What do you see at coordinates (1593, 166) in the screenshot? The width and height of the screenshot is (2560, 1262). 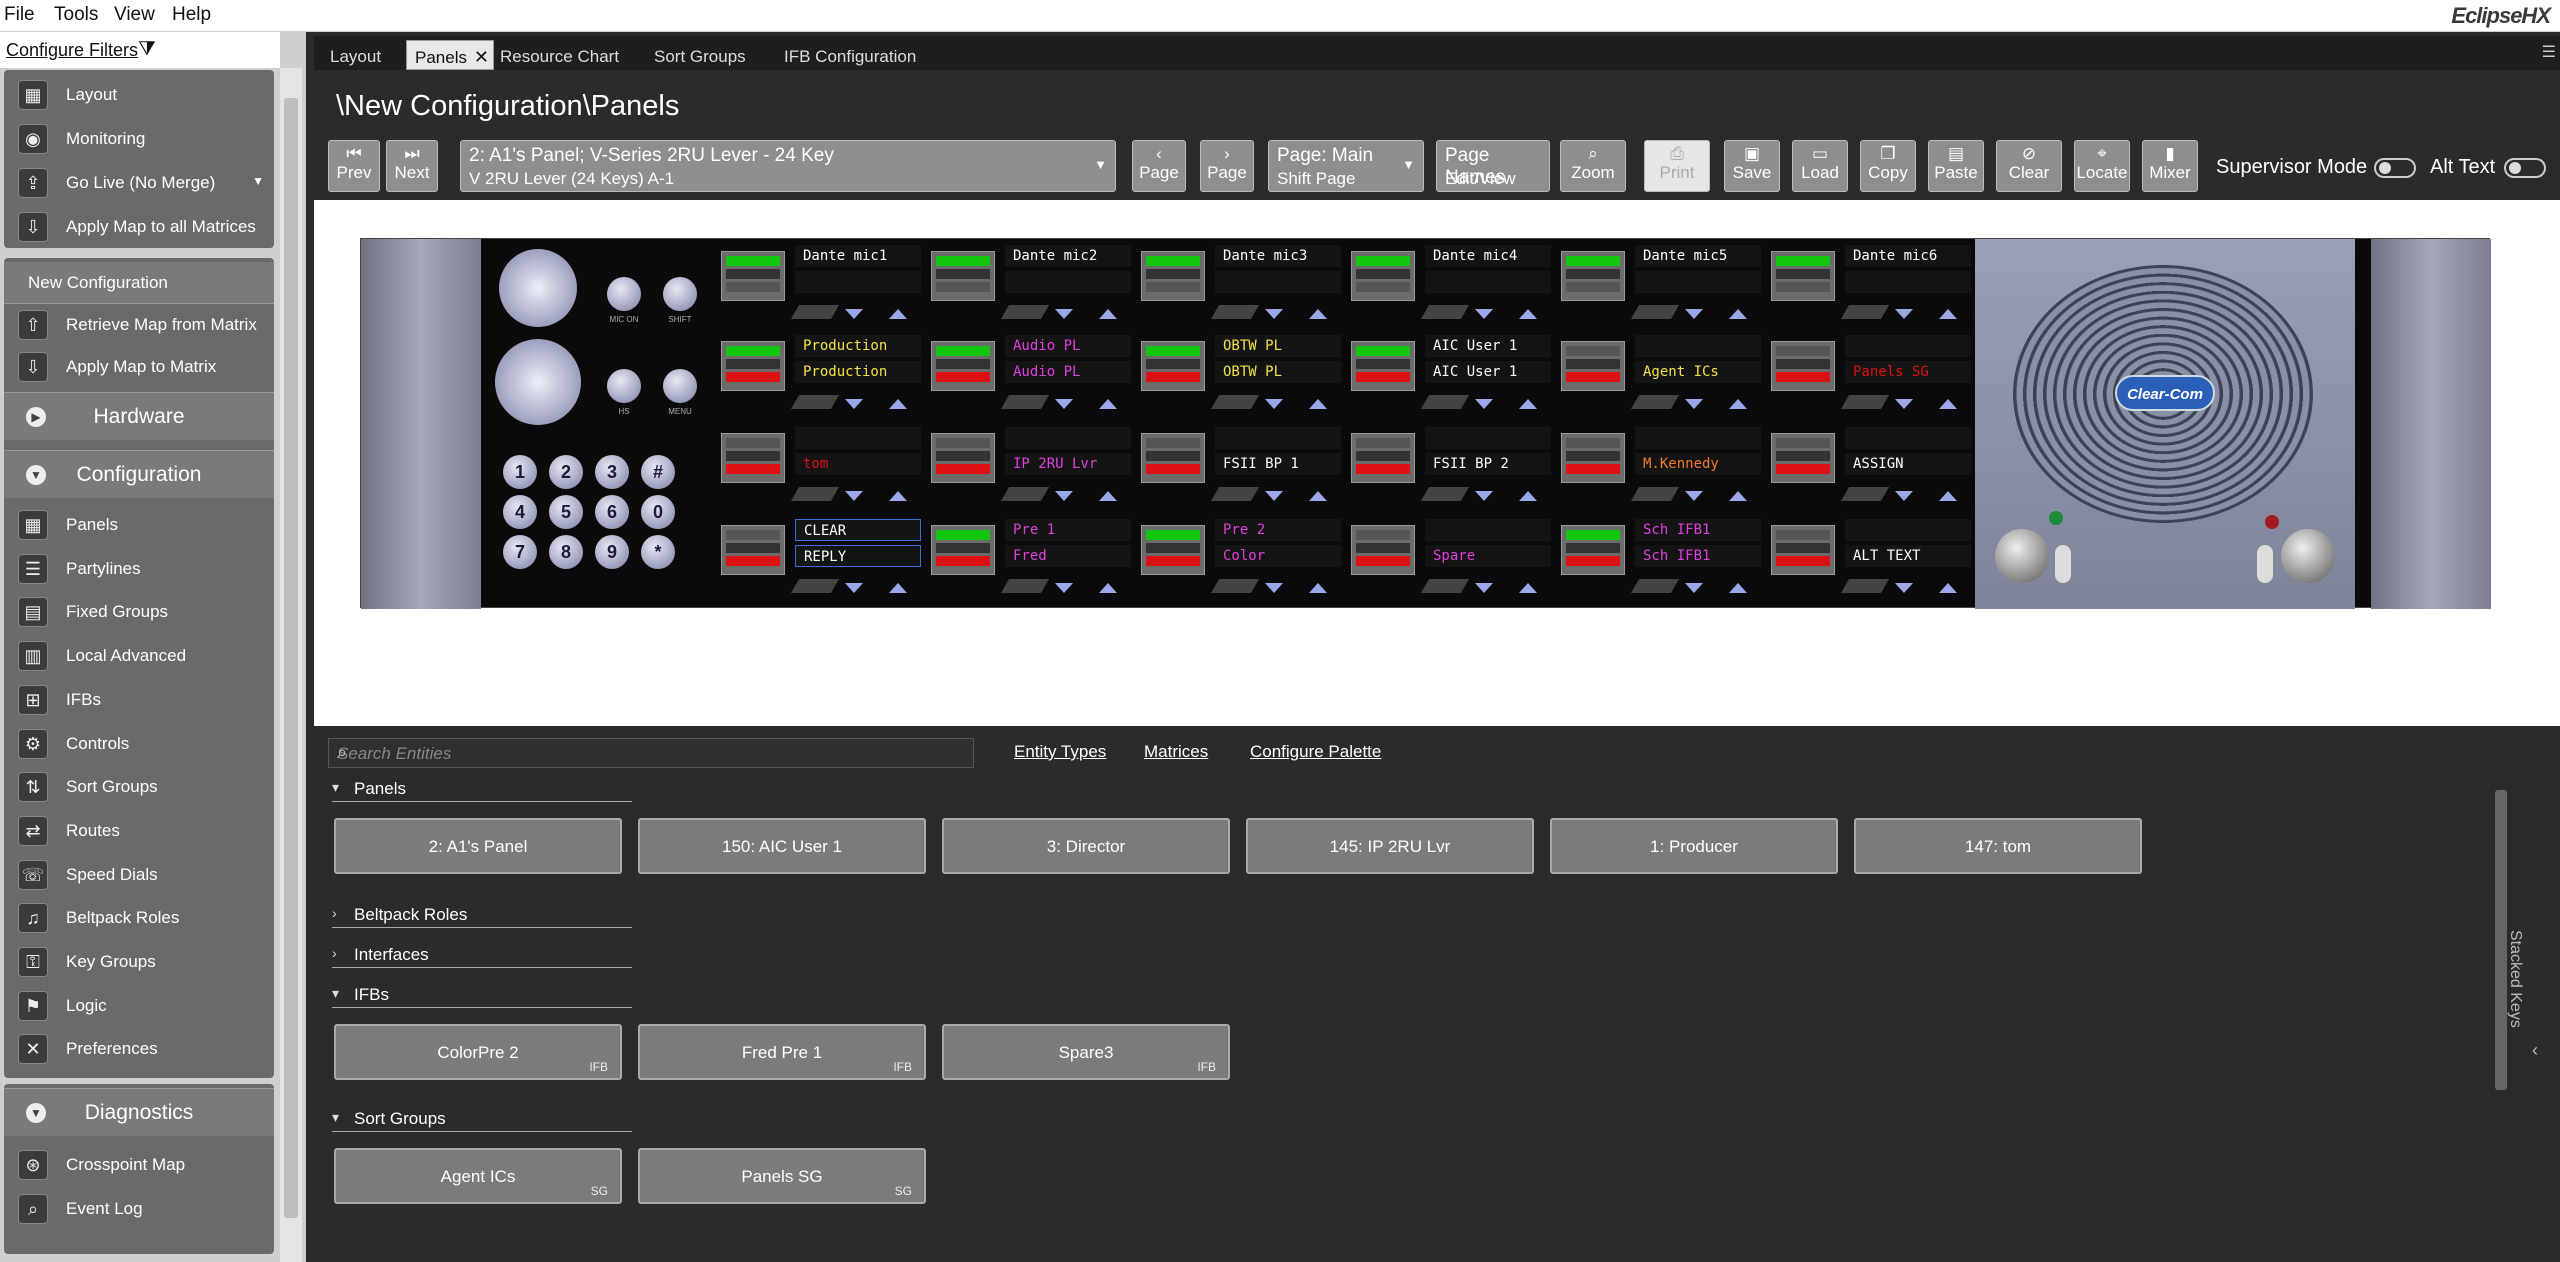 I see `zoom-button: ⌕ Zoom` at bounding box center [1593, 166].